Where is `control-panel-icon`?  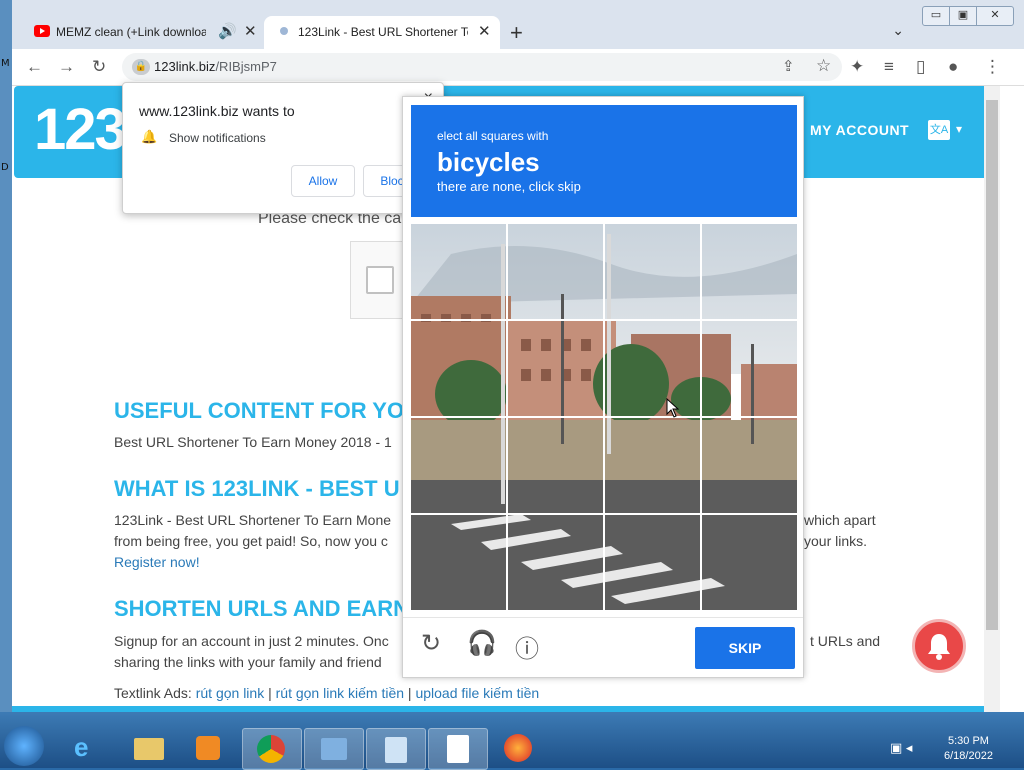
control-panel-icon is located at coordinates (334, 749).